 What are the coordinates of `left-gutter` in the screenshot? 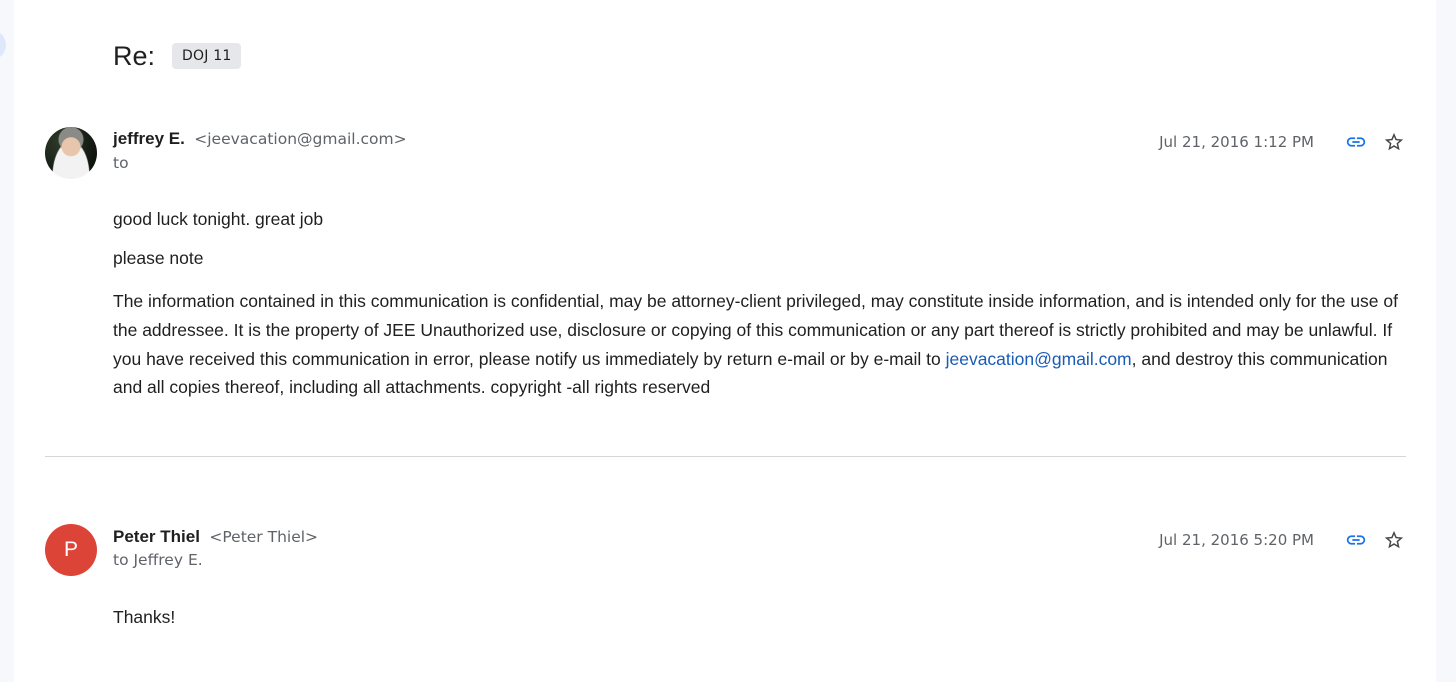 It's located at (7, 341).